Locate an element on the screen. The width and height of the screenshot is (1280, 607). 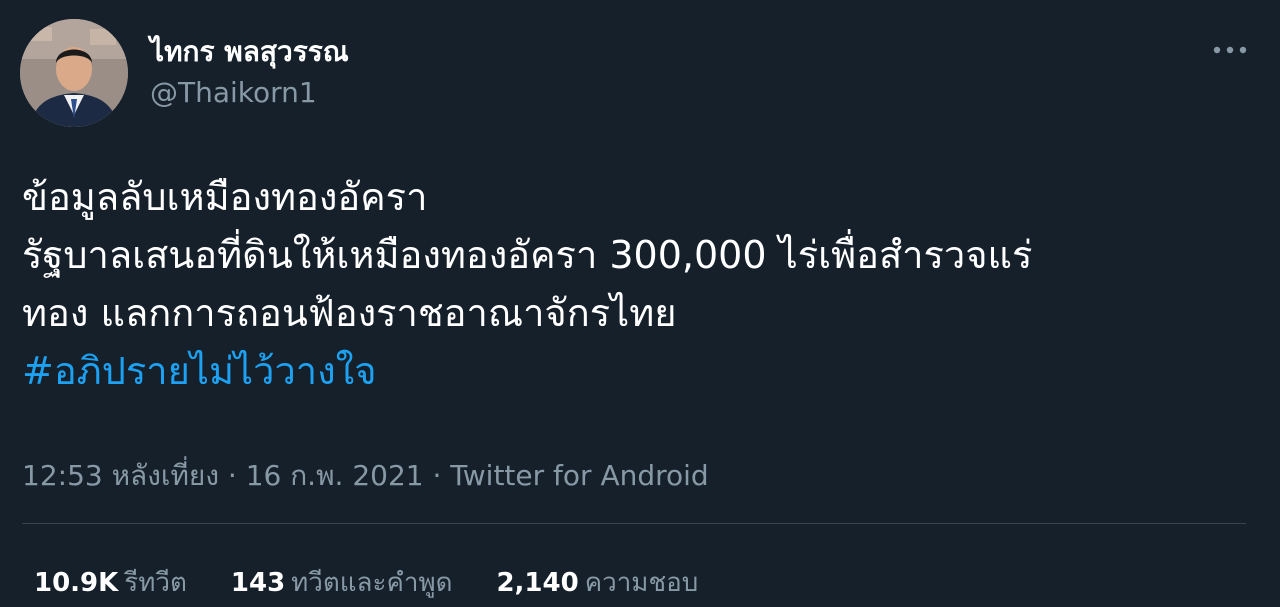
engagement-stats: 10.9K รีทวีต 143 ทวีตและคำพูด 2,140 ความชอบ is located at coordinates (366, 582).